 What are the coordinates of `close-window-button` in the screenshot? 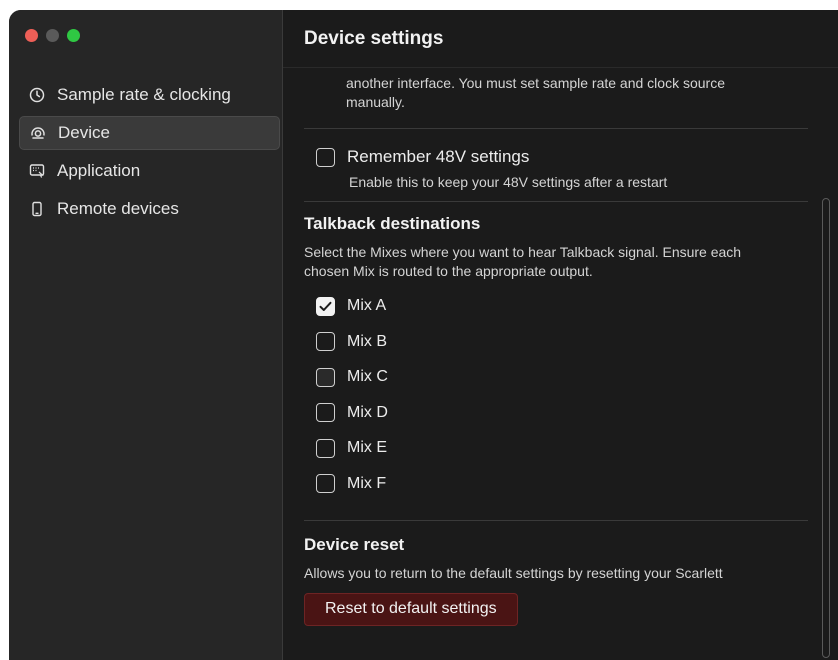 It's located at (31, 35).